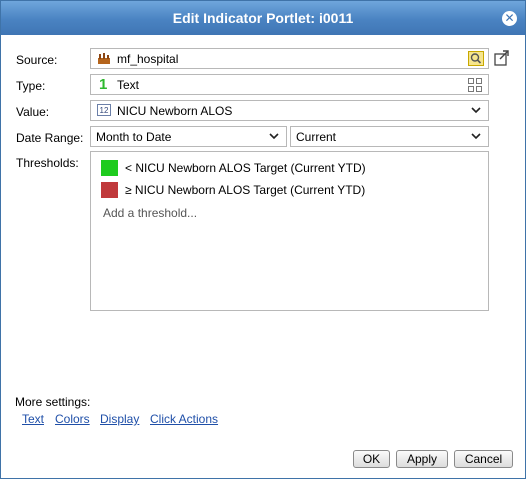 This screenshot has height=479, width=526. Describe the element at coordinates (475, 85) in the screenshot. I see `grid-icon` at that location.